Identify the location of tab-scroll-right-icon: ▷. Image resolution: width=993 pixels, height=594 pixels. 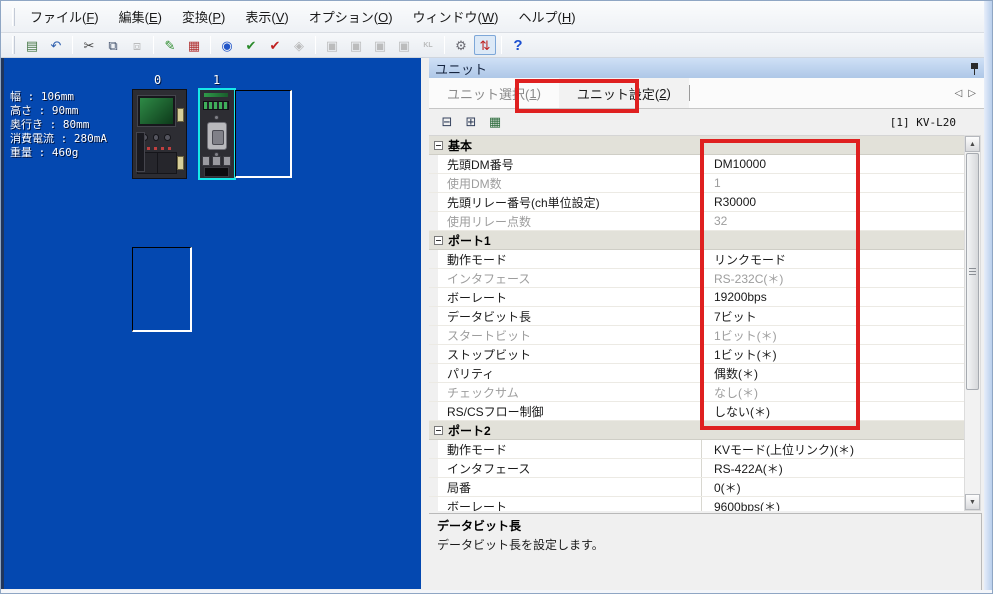
(972, 93).